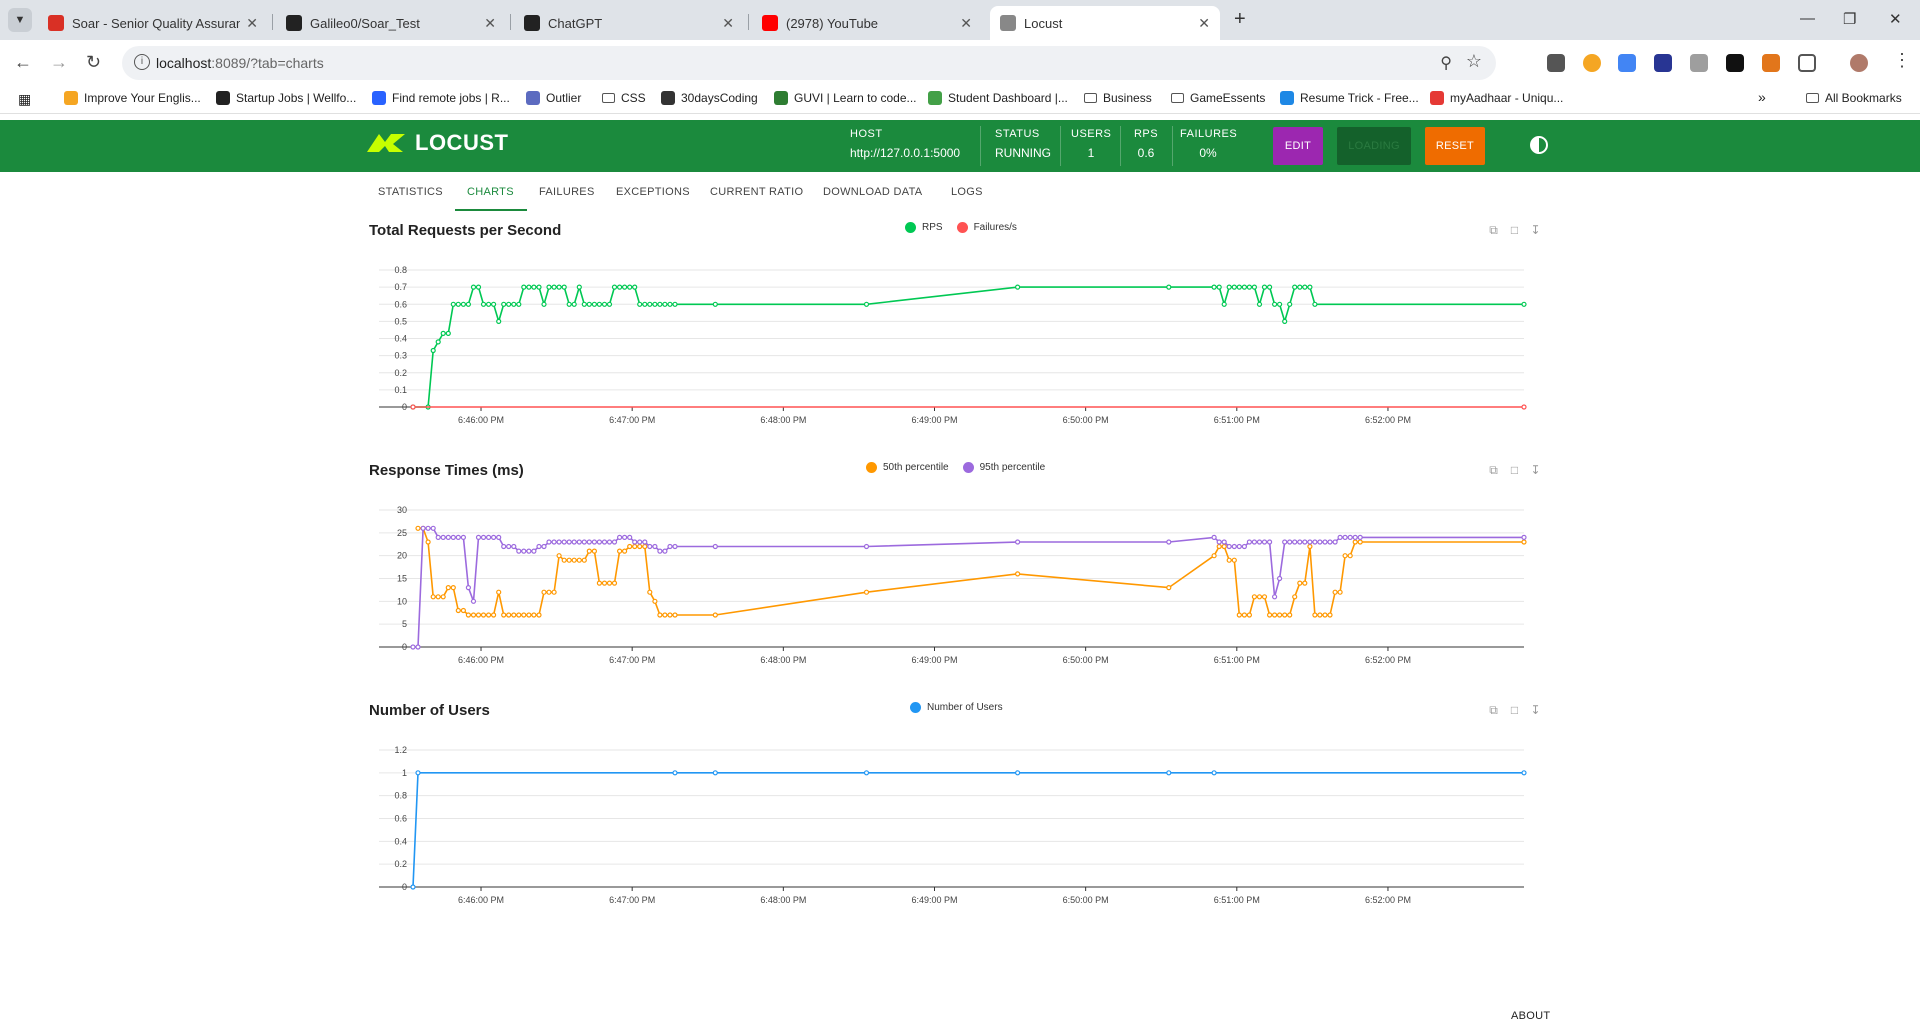 The height and width of the screenshot is (1032, 1920). What do you see at coordinates (1298, 146) in the screenshot?
I see `edit-button: EDIT` at bounding box center [1298, 146].